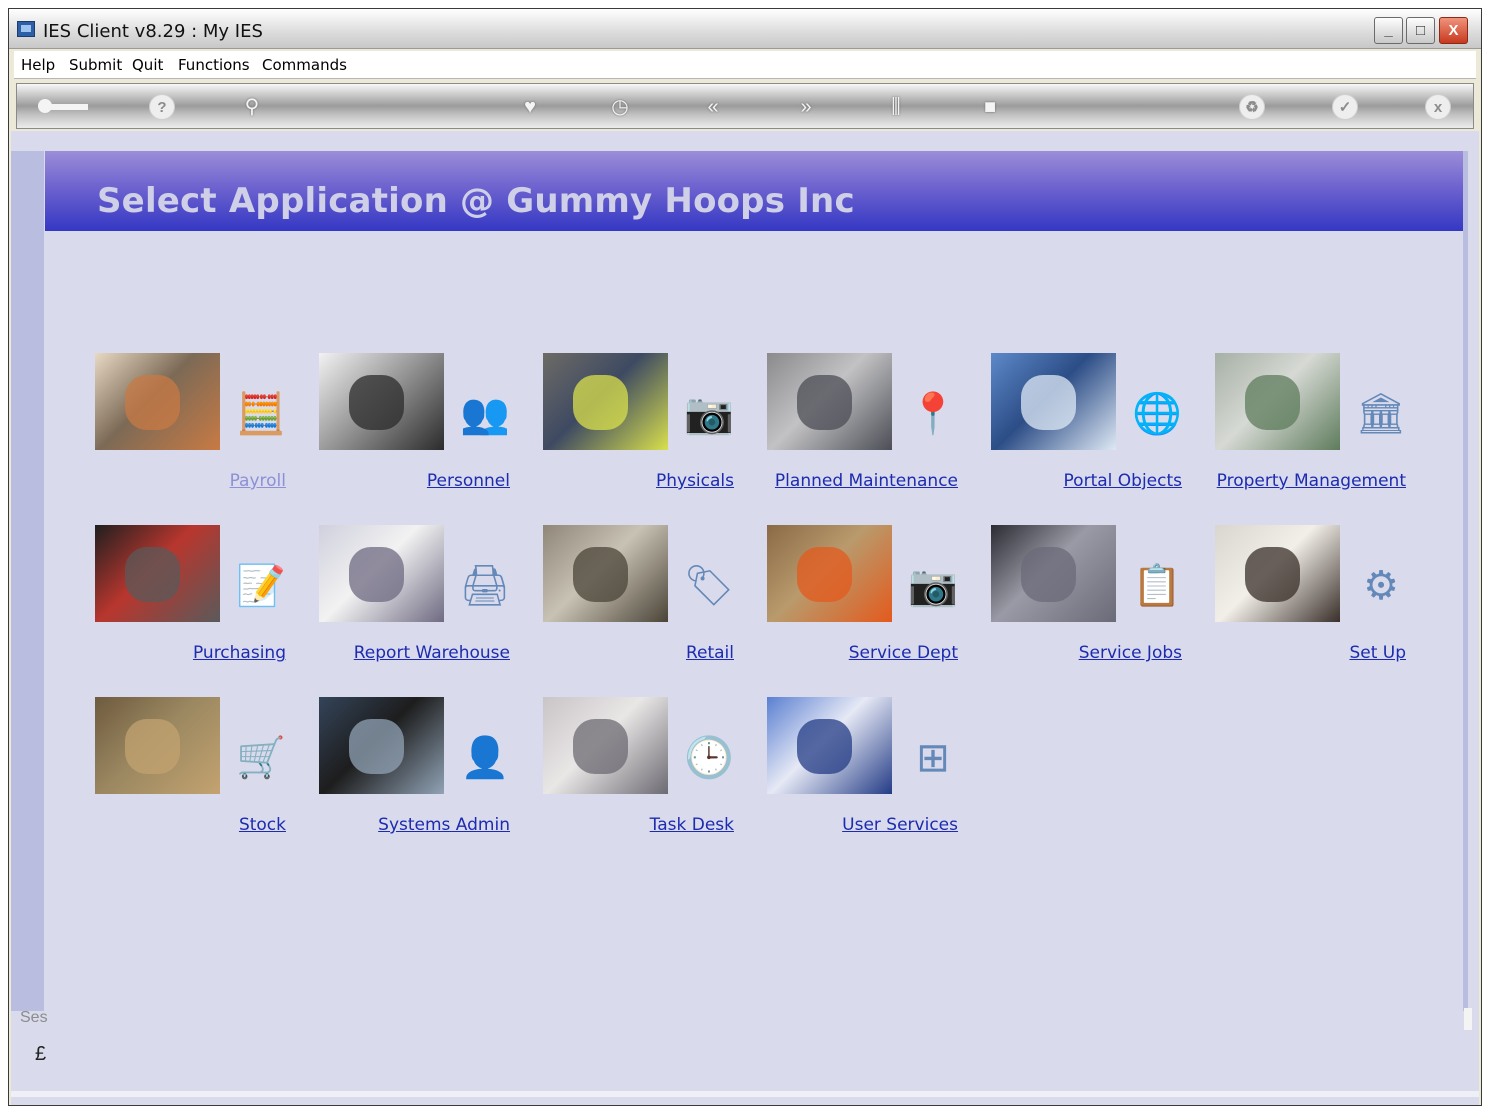  I want to click on app-tile: 📝 Purchasing, so click(195, 600).